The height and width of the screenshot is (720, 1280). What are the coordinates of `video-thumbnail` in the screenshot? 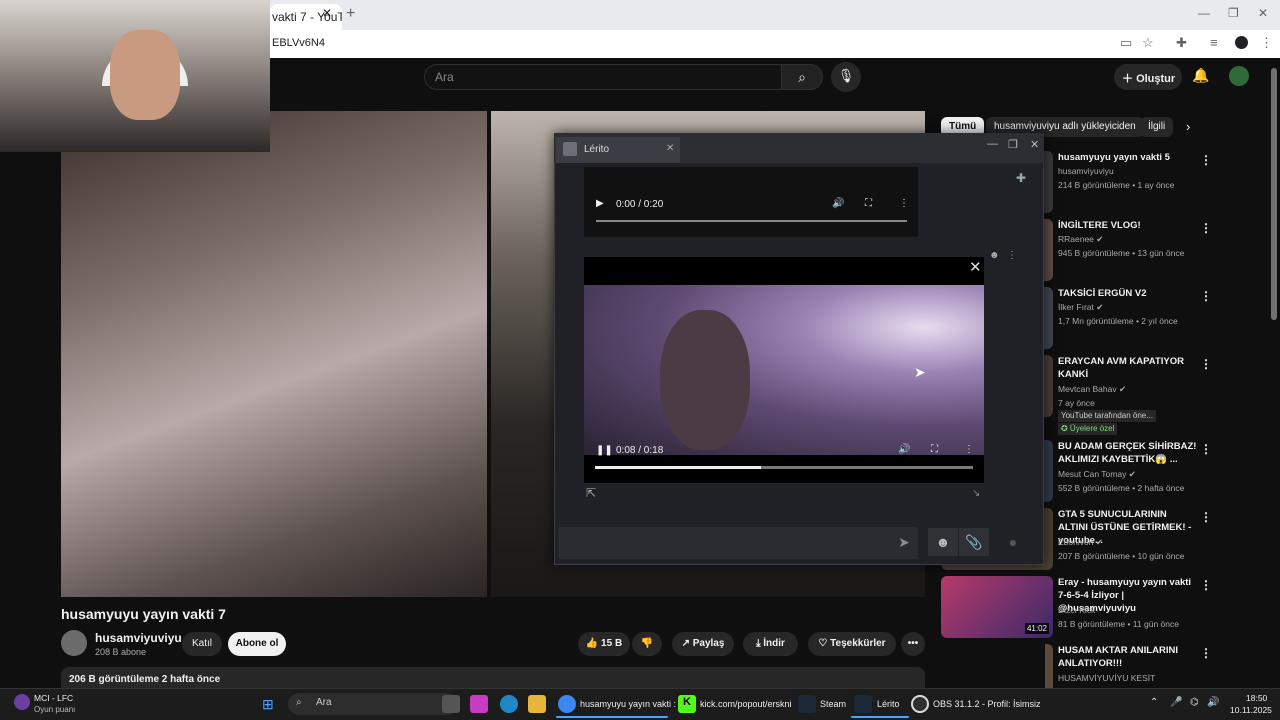 It's located at (1049, 666).